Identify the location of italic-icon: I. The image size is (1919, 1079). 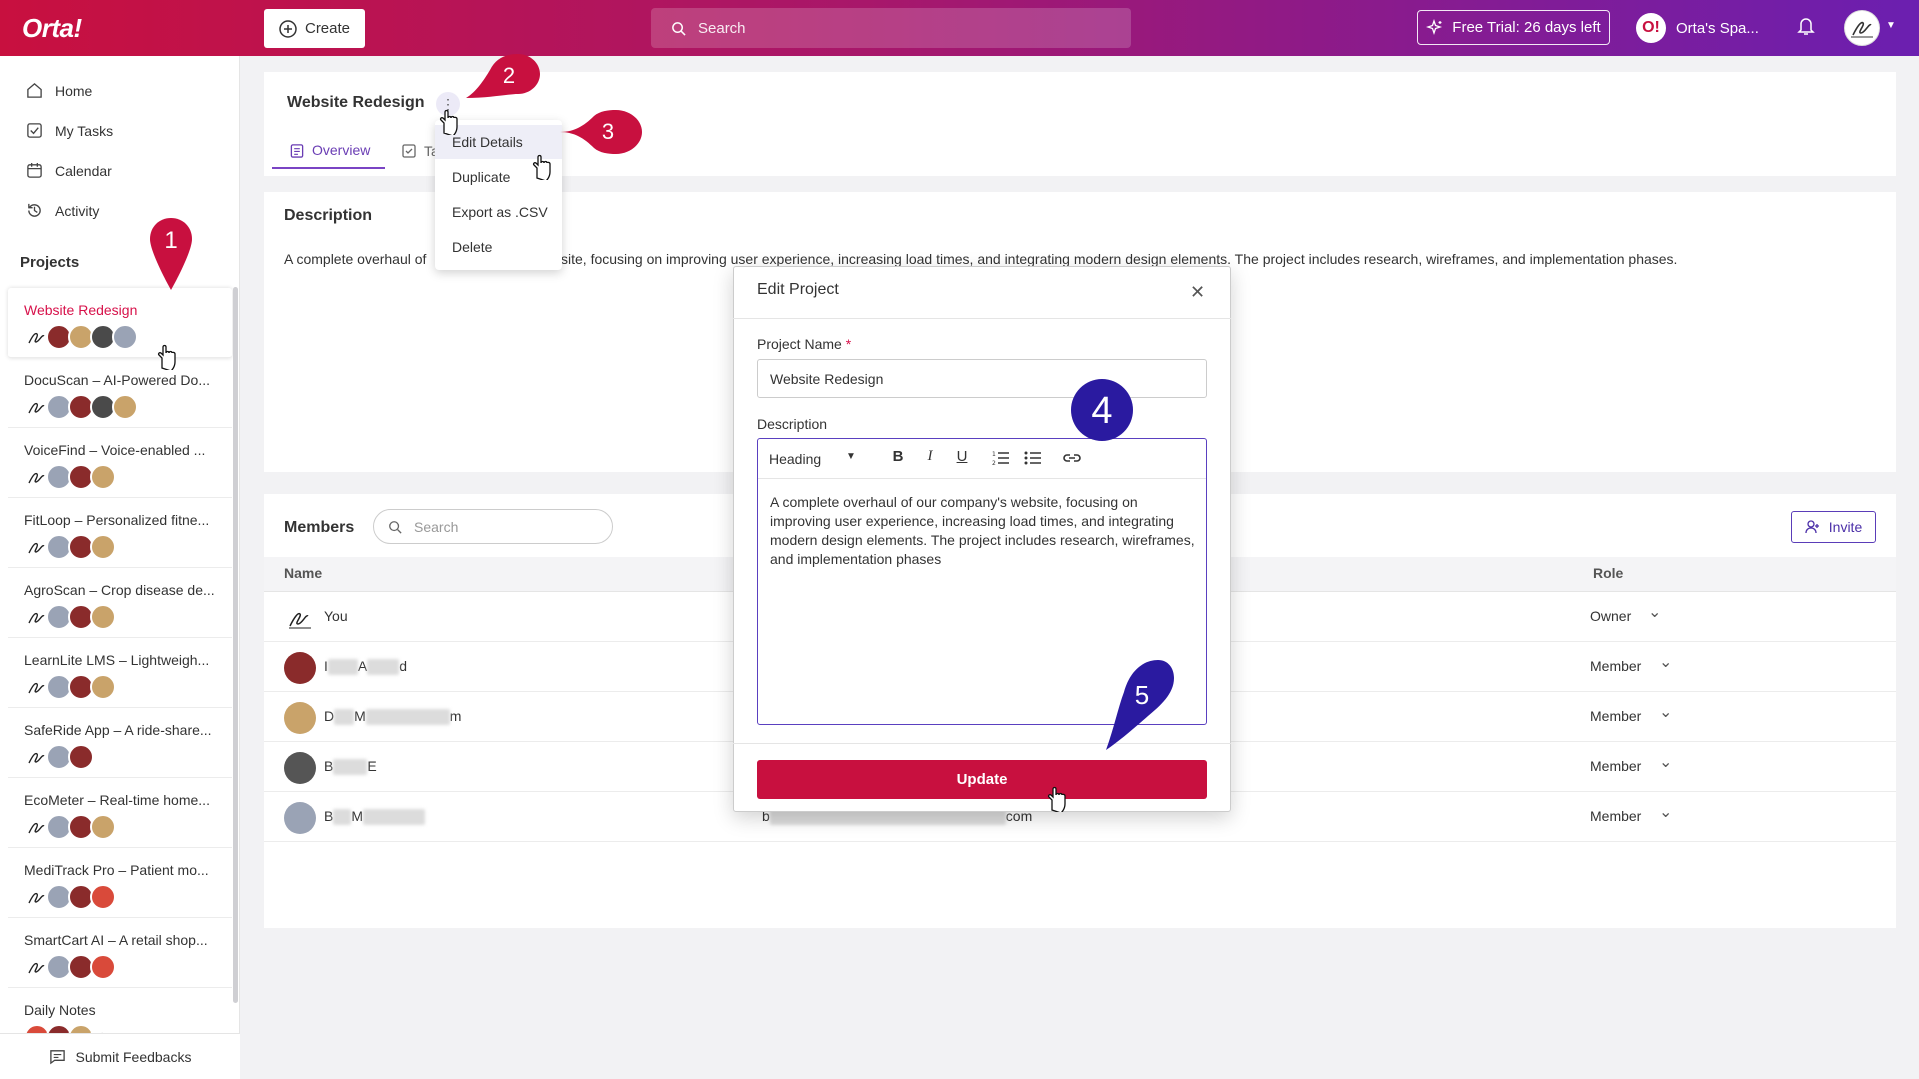
(930, 456).